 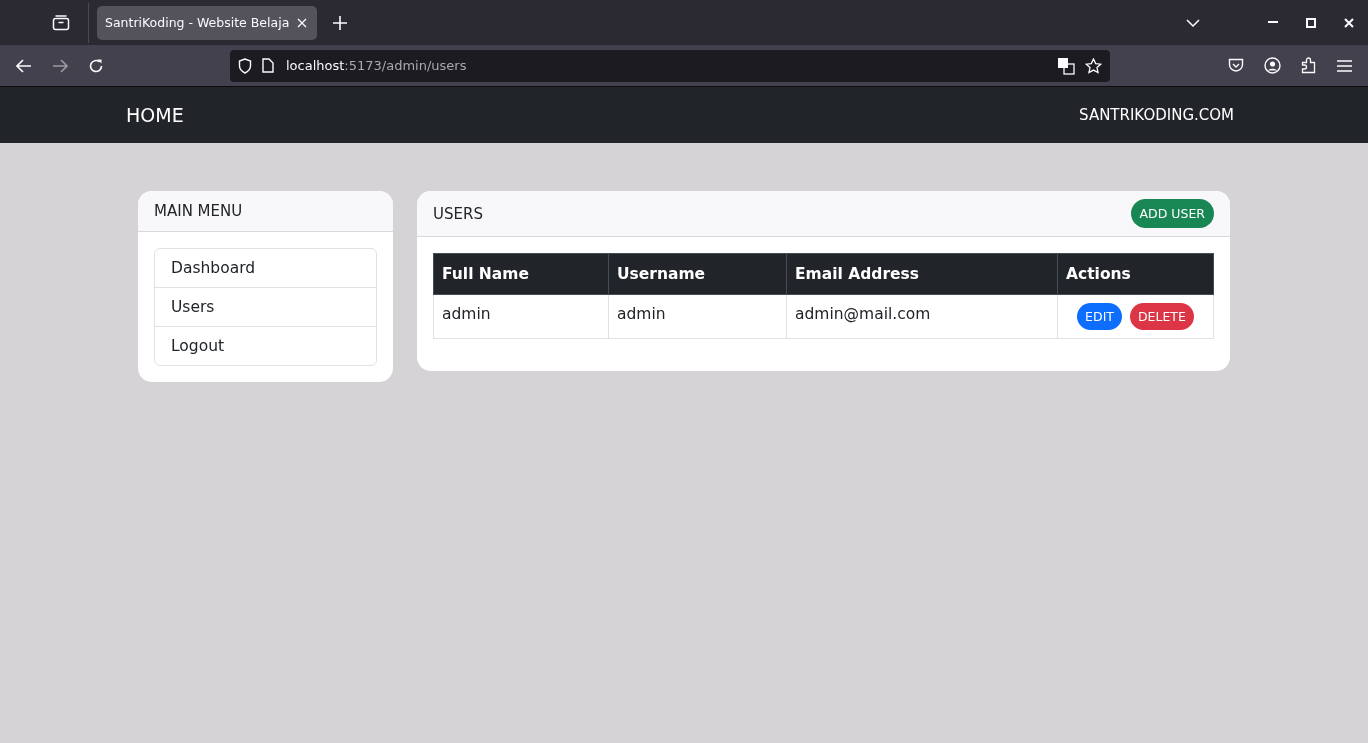 What do you see at coordinates (458, 213) in the screenshot?
I see `card-title: USERS` at bounding box center [458, 213].